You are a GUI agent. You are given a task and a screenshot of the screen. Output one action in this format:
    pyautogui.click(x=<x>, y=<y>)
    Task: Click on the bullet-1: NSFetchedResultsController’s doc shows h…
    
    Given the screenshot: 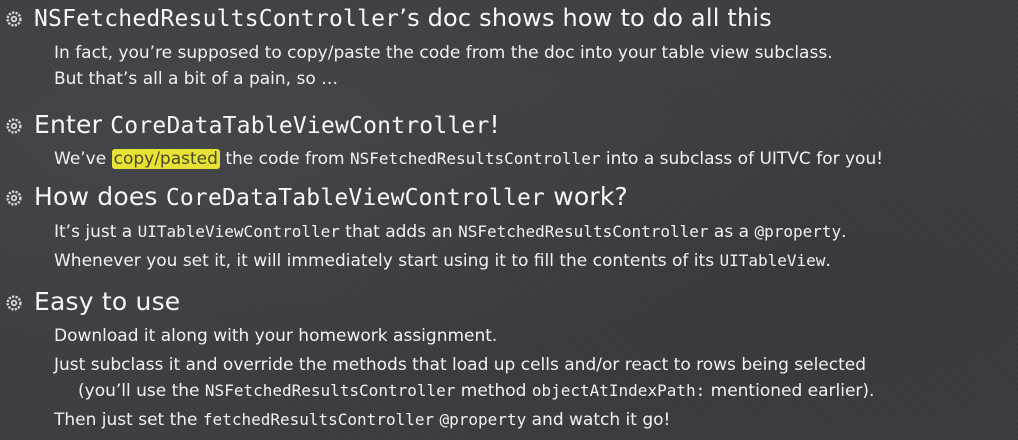 What is the action you would take?
    pyautogui.click(x=389, y=18)
    